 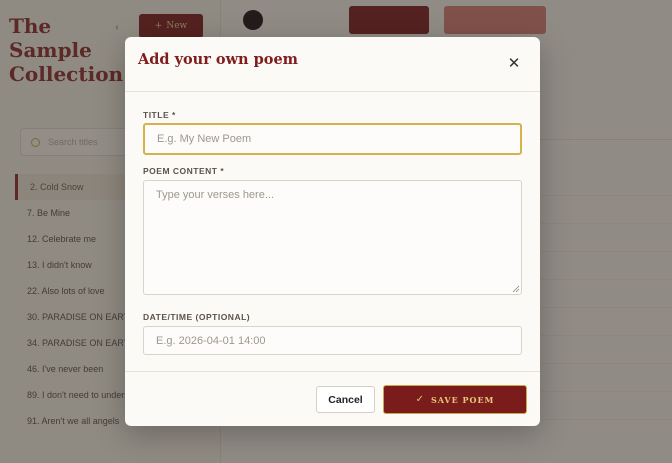 I want to click on datetime-label: DATE/TIME (OPTIONAL), so click(x=197, y=317).